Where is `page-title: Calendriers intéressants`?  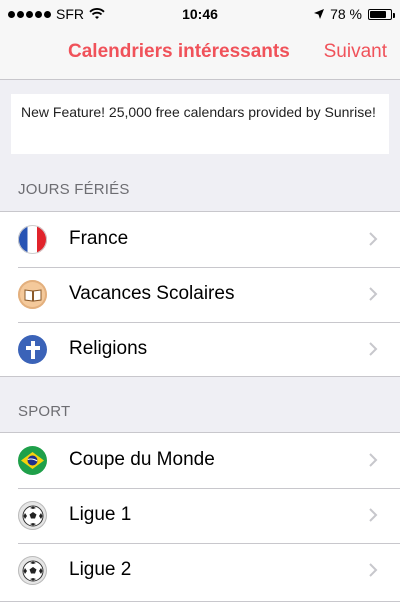
page-title: Calendriers intéressants is located at coordinates (179, 51).